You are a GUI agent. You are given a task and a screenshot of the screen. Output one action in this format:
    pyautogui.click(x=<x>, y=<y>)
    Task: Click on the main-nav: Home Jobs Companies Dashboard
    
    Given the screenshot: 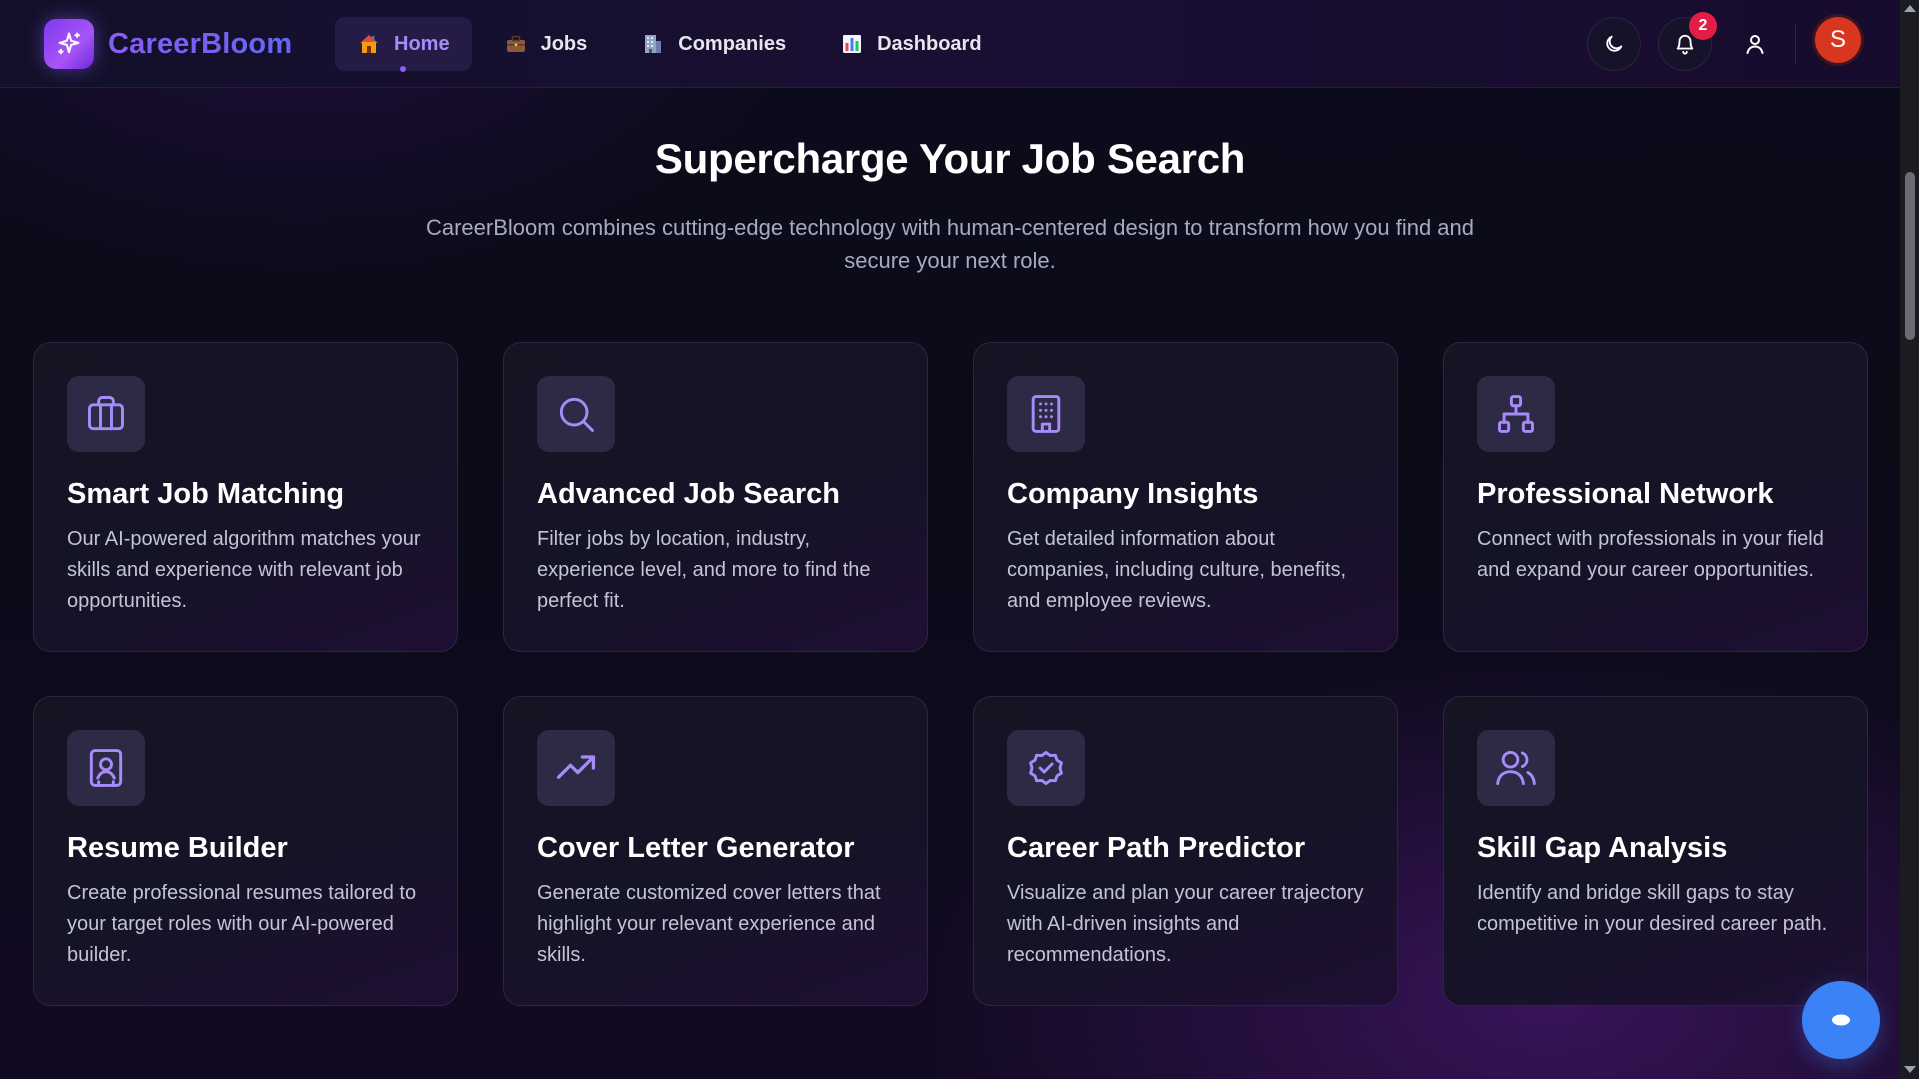 What is the action you would take?
    pyautogui.click(x=669, y=44)
    